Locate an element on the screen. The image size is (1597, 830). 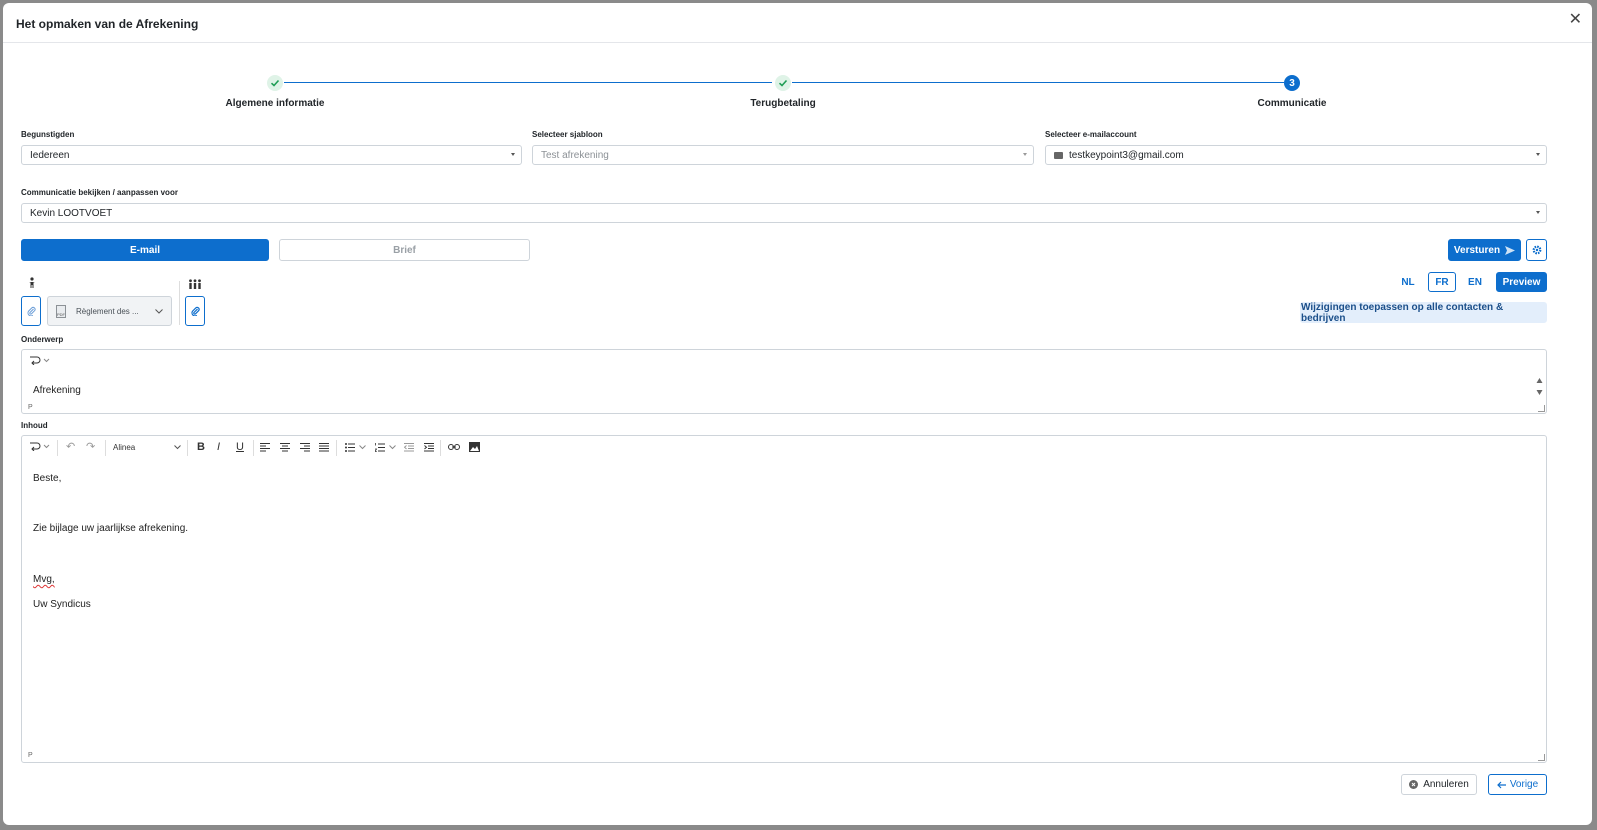
lang-fr-button: FR is located at coordinates (1442, 282).